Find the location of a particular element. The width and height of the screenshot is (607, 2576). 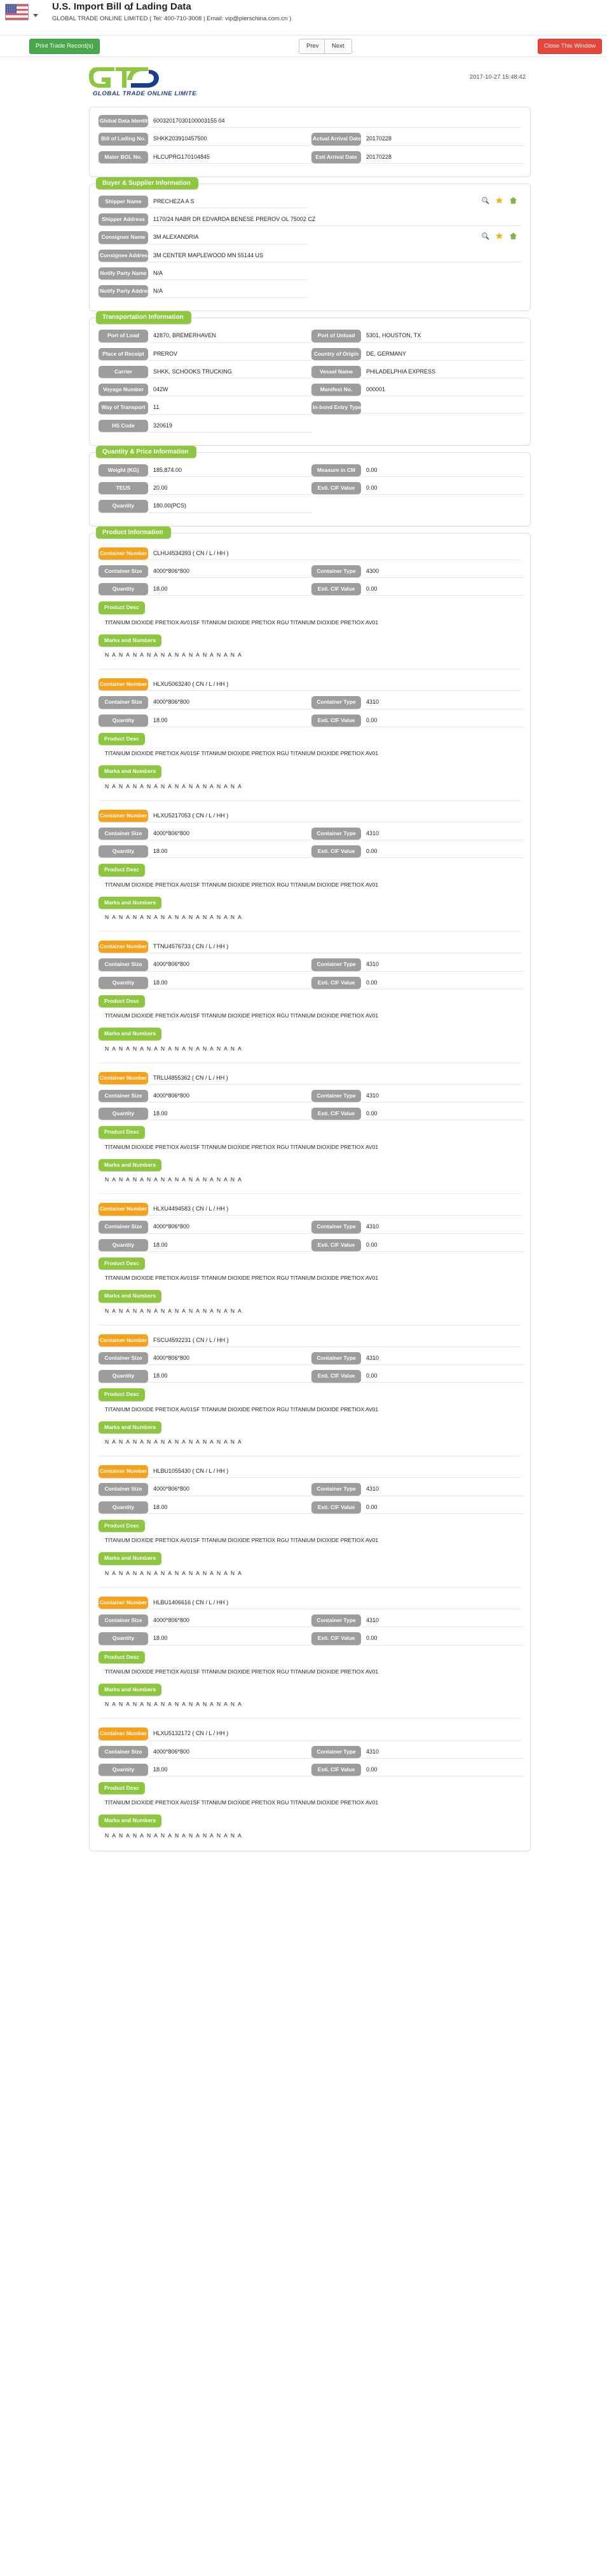

teus-label: TEUS is located at coordinates (123, 488).